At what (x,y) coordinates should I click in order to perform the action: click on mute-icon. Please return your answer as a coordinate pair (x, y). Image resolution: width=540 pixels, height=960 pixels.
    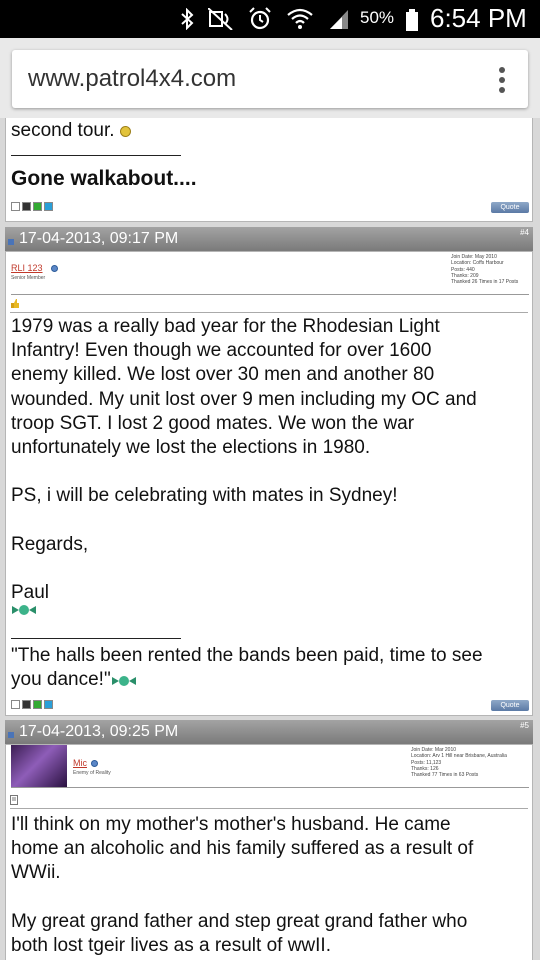
    Looking at the image, I should click on (220, 19).